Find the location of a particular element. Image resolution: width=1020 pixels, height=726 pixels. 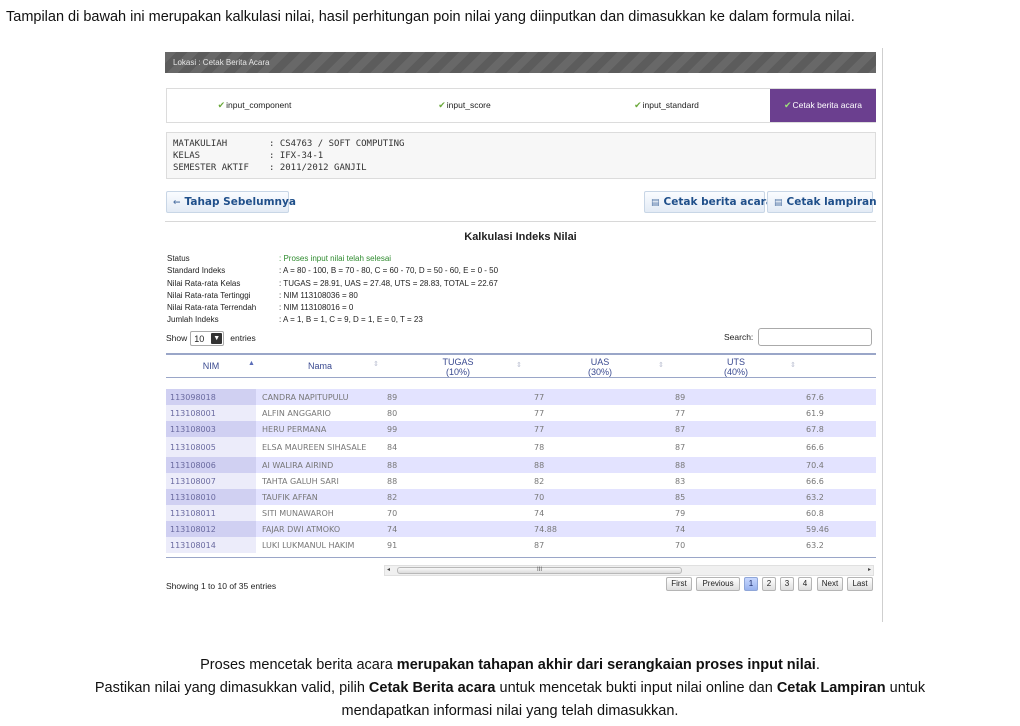

cell-tugas: 80 is located at coordinates (392, 413).